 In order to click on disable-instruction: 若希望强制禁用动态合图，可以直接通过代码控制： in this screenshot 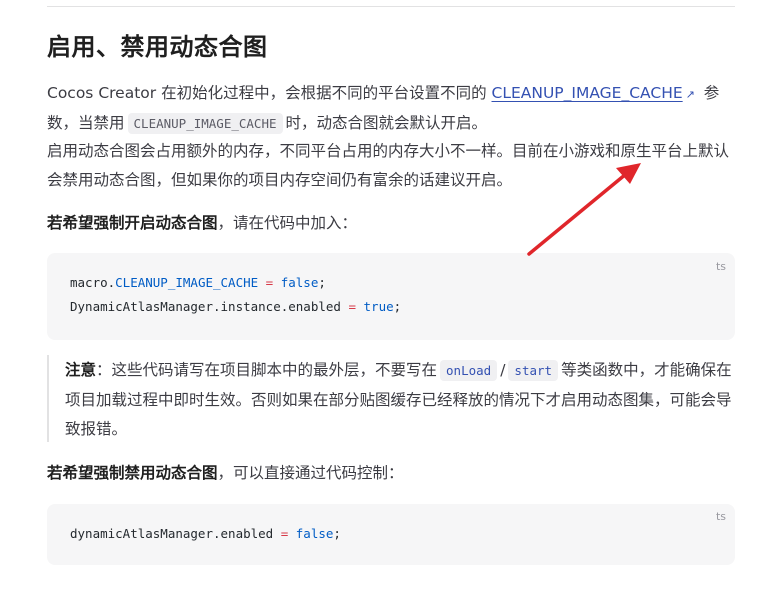, I will do `click(392, 473)`.